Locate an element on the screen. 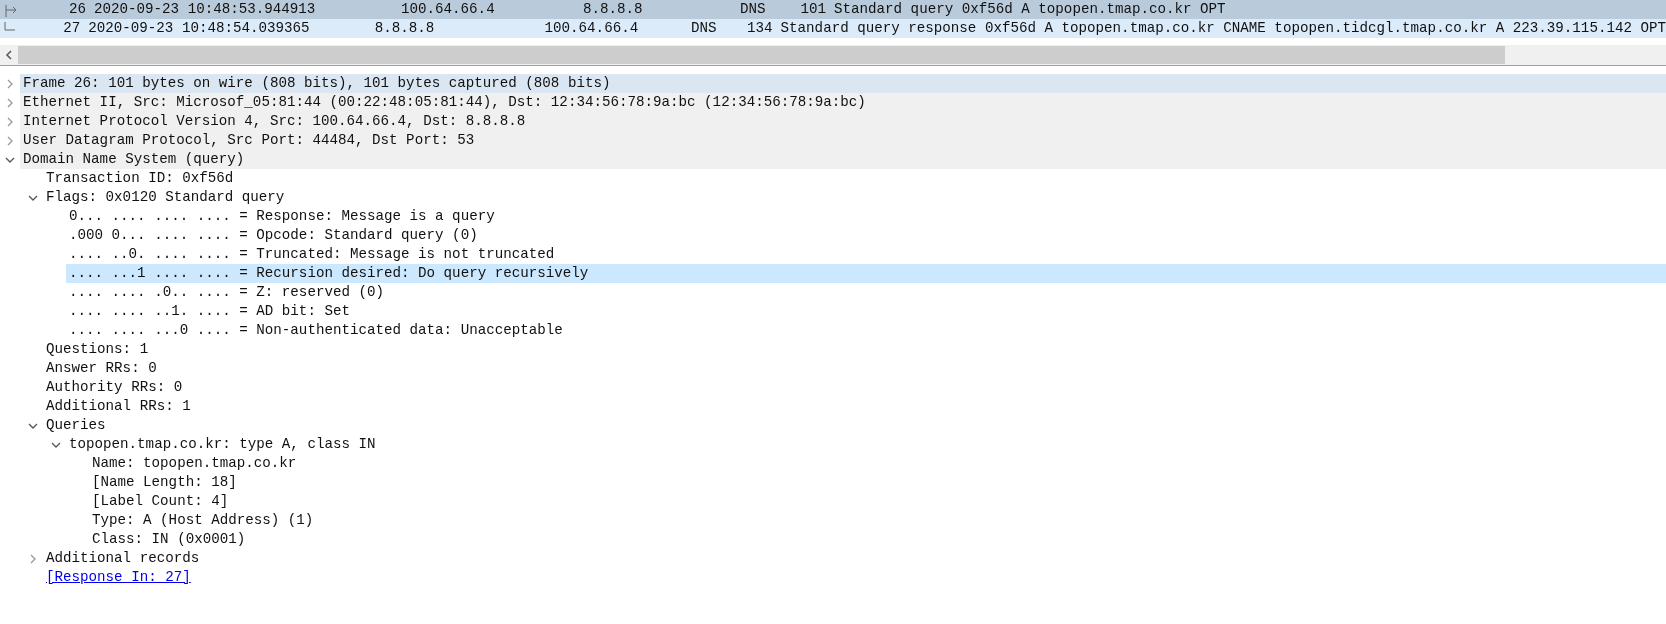 The height and width of the screenshot is (624, 1666). packet-number: 27 is located at coordinates (71, 28).